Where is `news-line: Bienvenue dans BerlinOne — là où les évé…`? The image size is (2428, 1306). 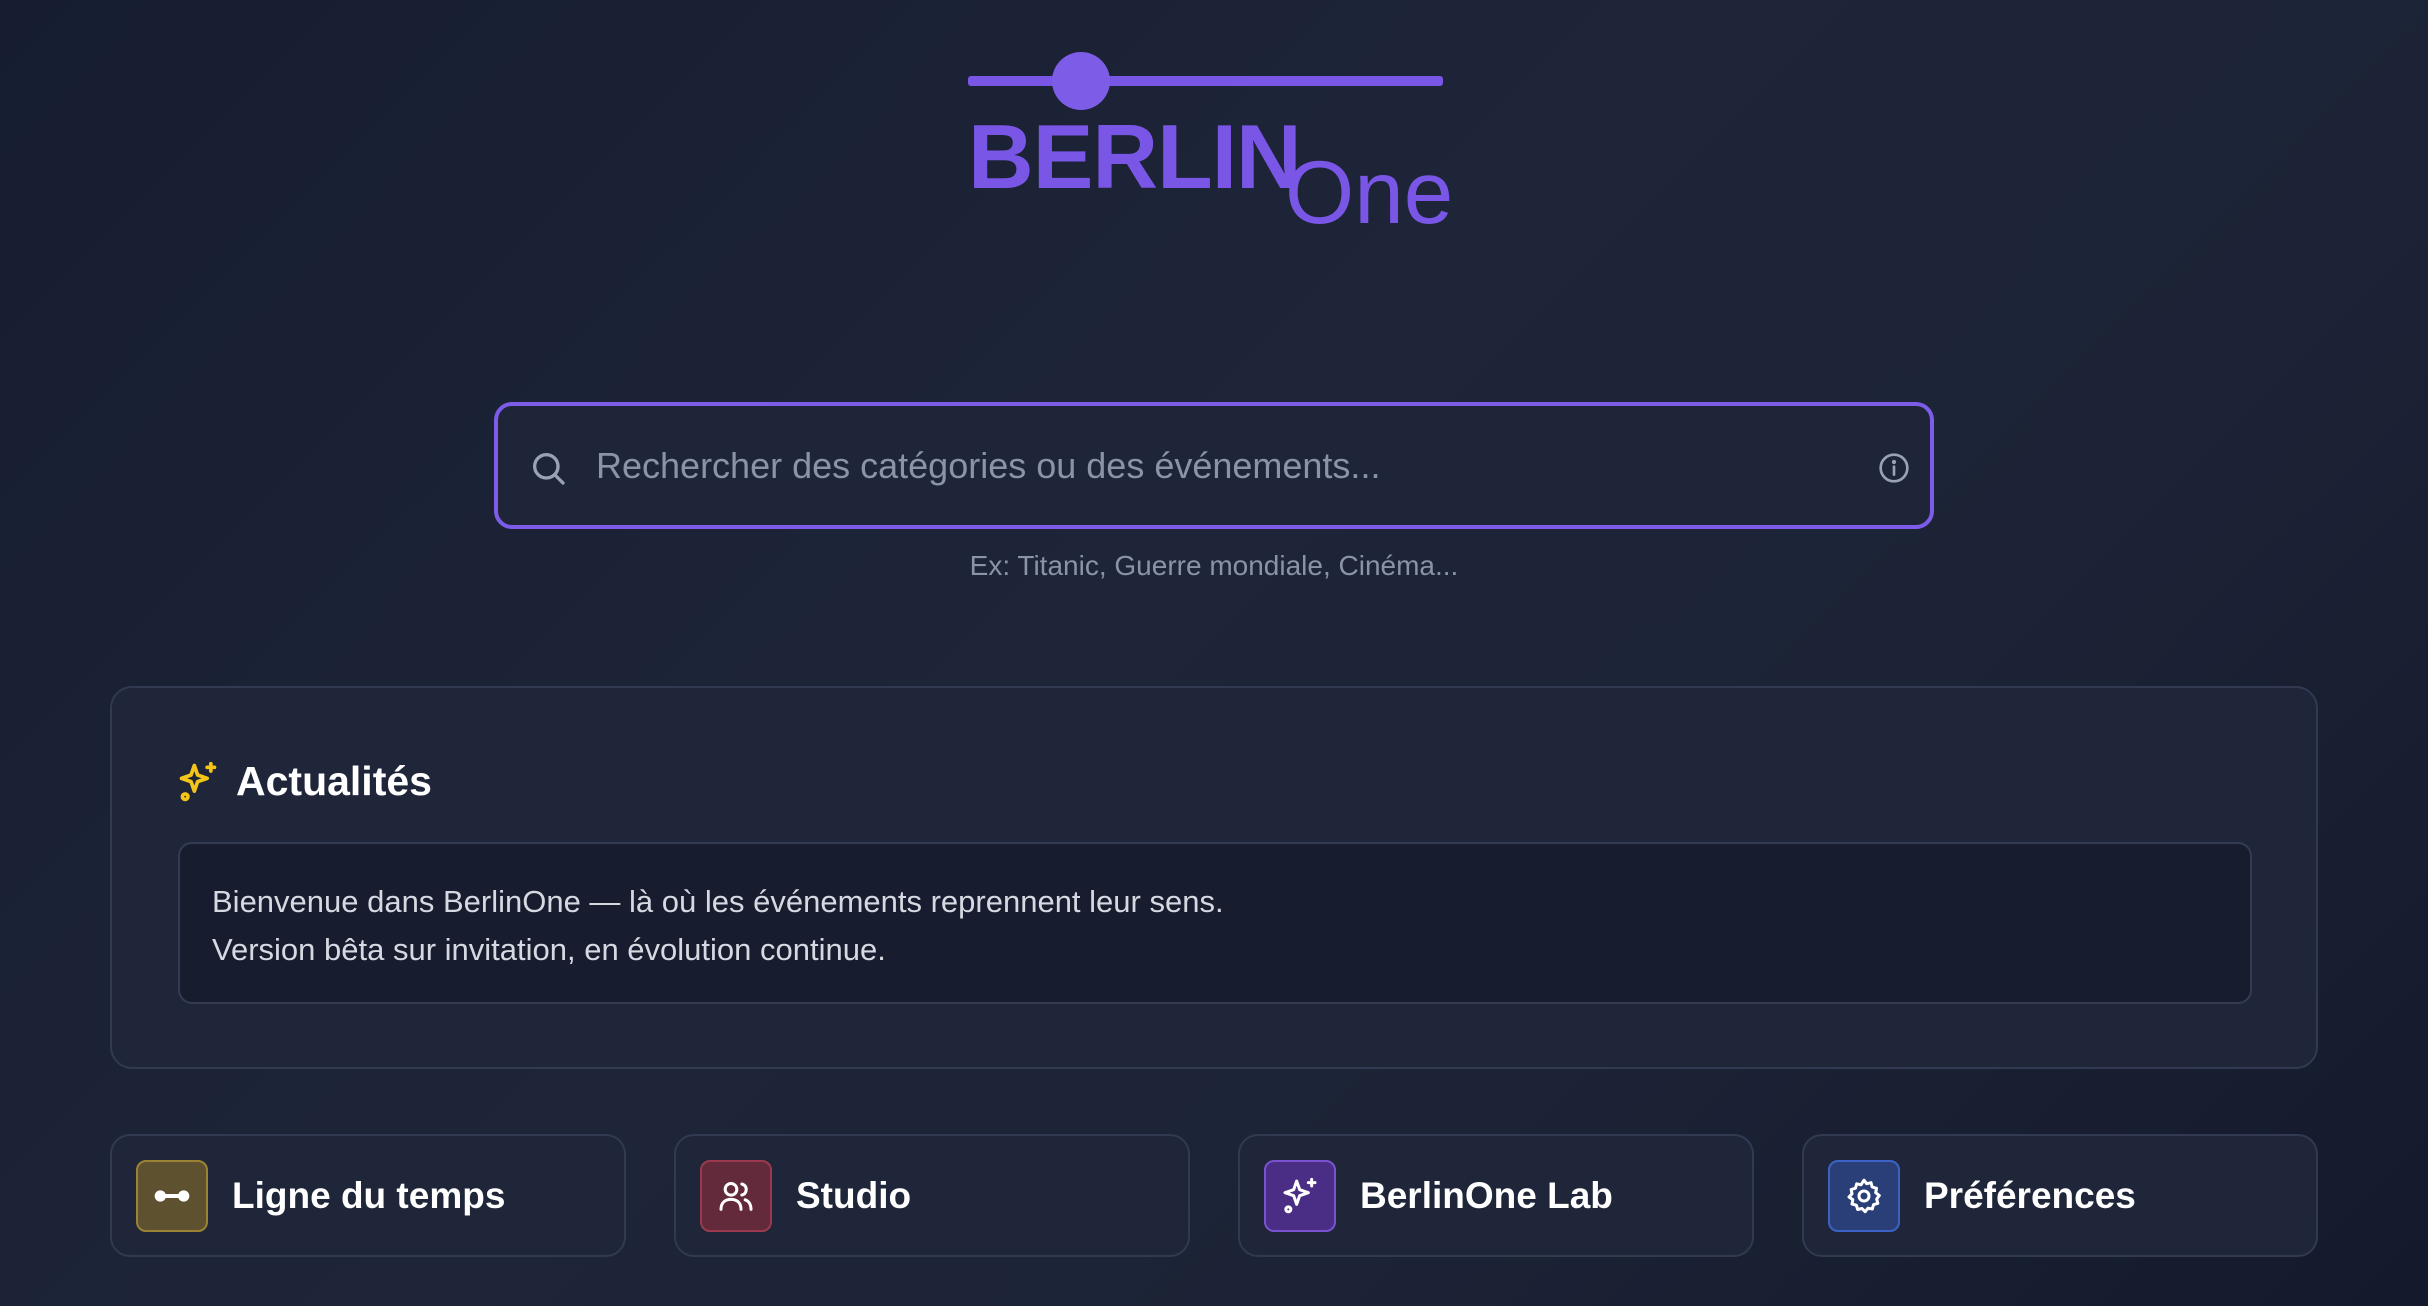
news-line: Bienvenue dans BerlinOne — là où les évé… is located at coordinates (718, 901).